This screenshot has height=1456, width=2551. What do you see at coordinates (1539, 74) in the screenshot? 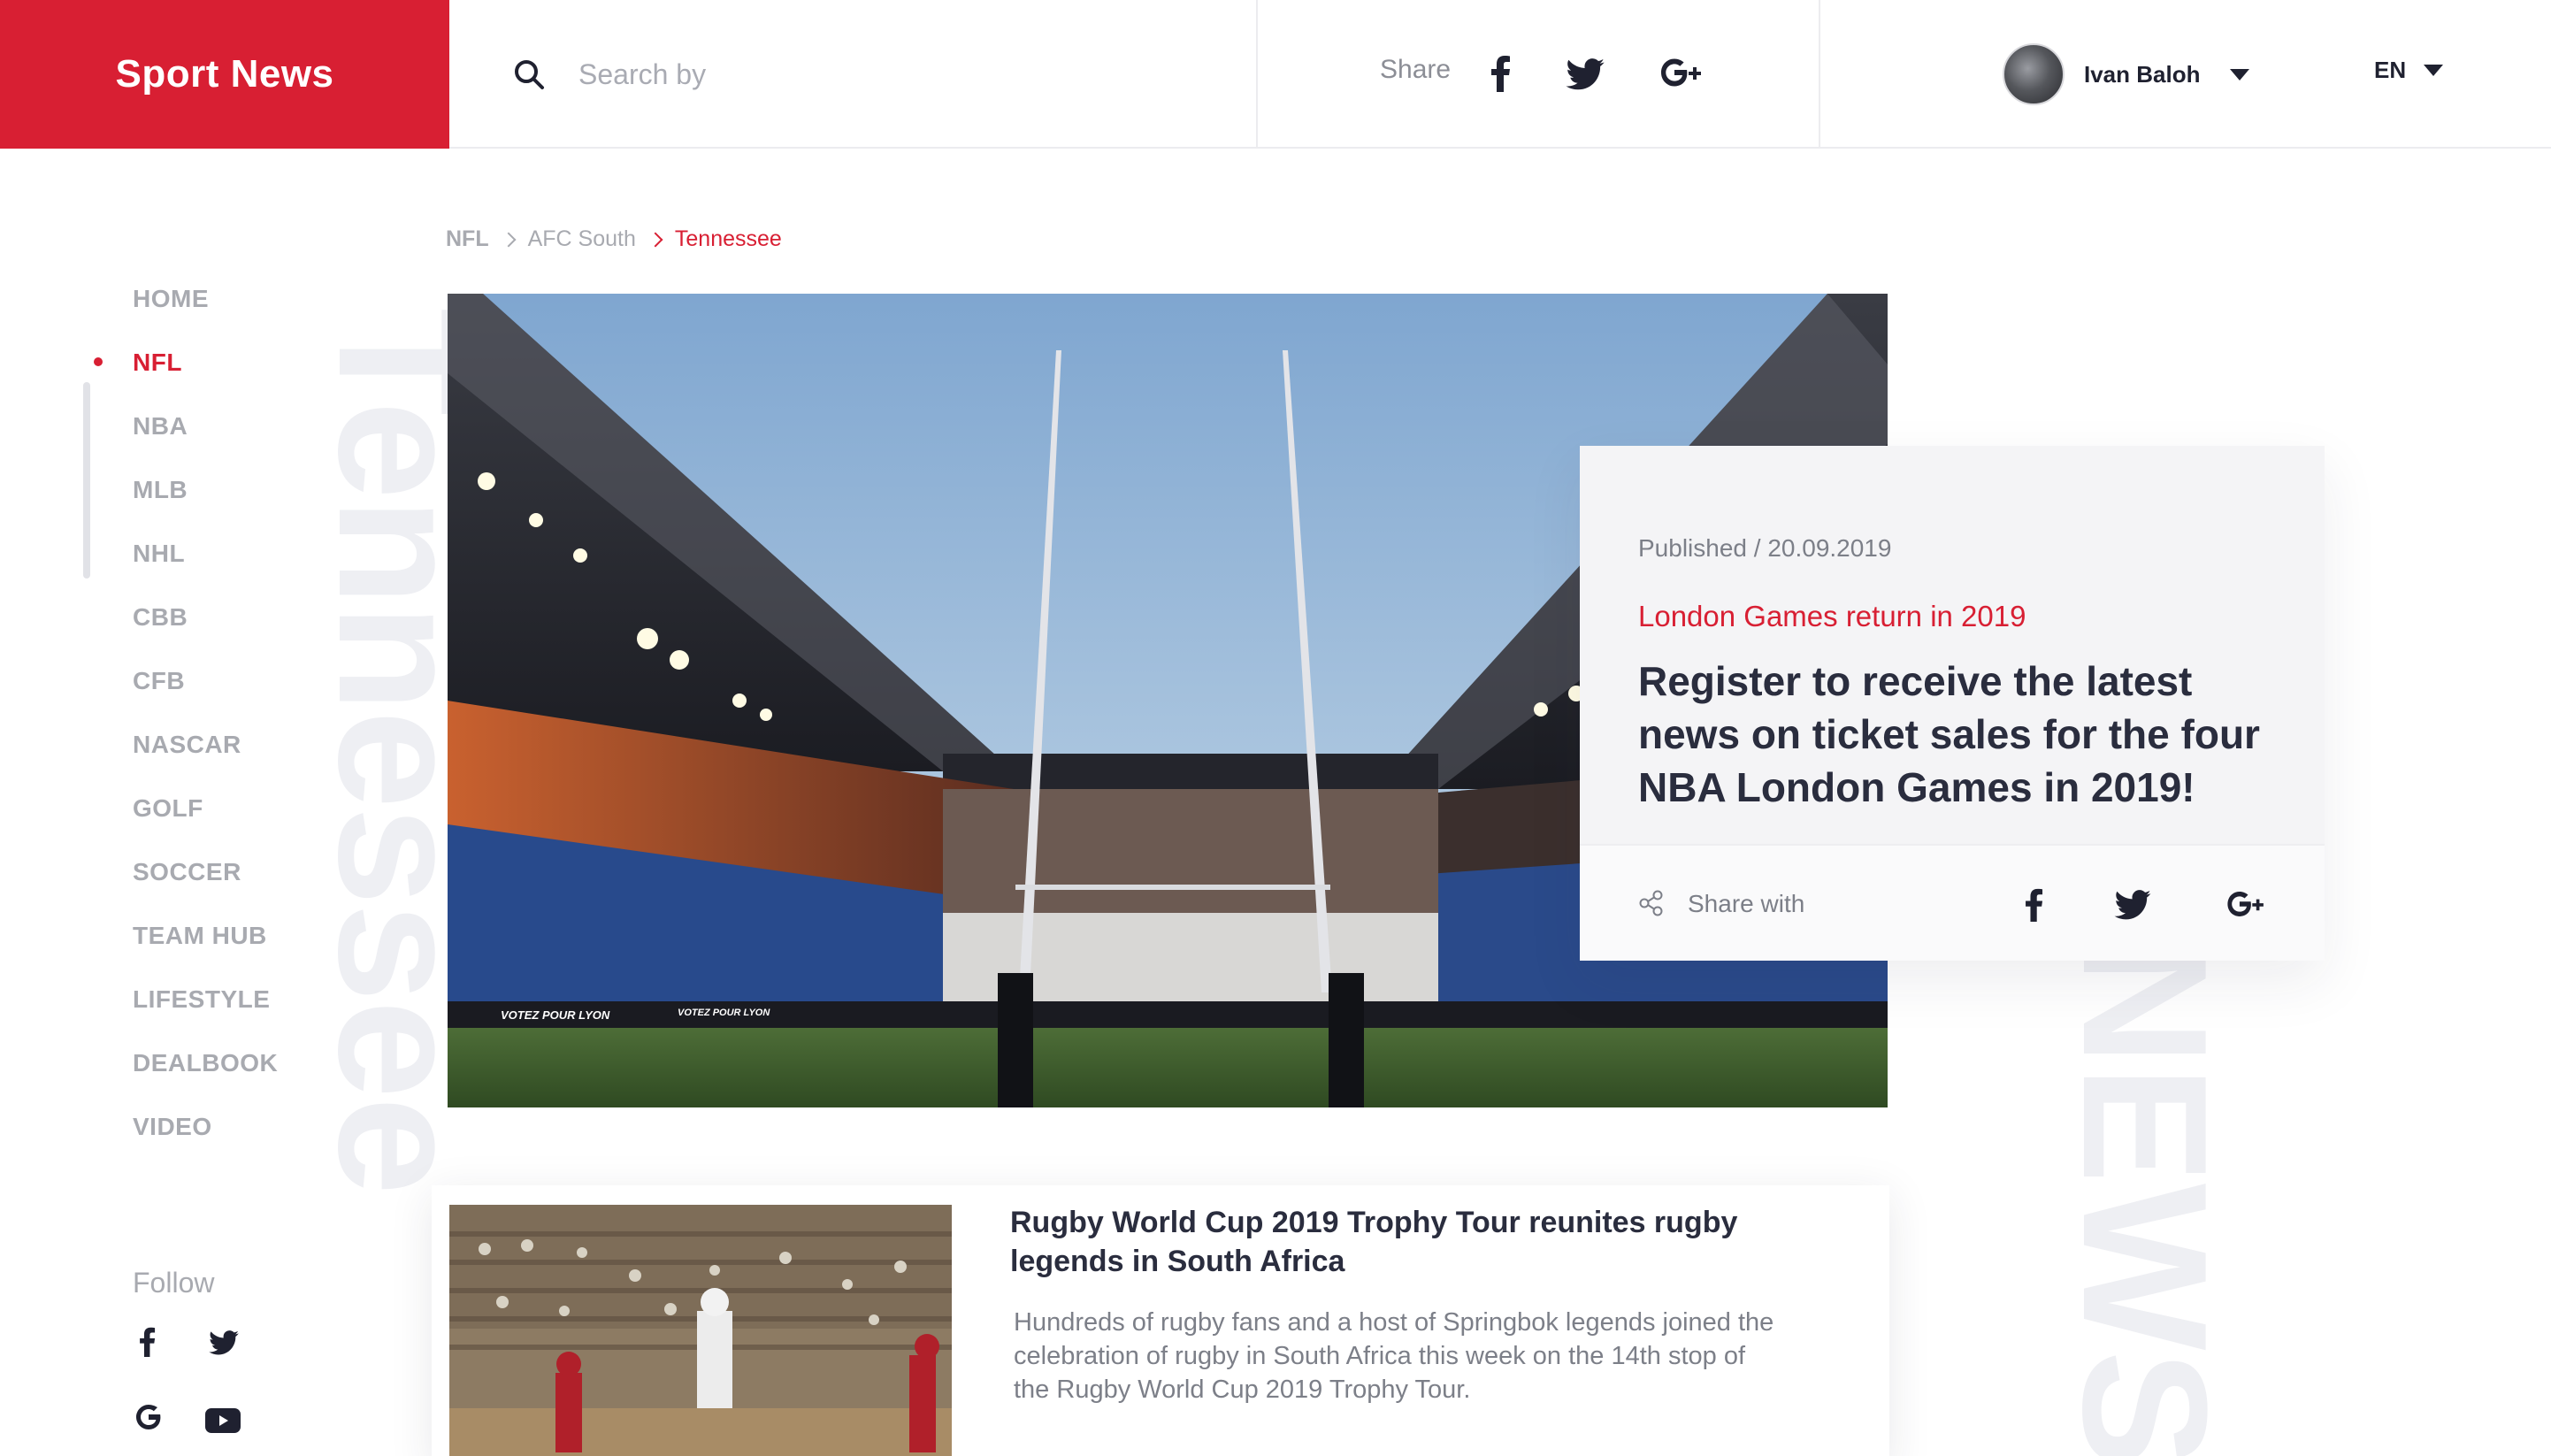
I see `header-share-group: Share` at bounding box center [1539, 74].